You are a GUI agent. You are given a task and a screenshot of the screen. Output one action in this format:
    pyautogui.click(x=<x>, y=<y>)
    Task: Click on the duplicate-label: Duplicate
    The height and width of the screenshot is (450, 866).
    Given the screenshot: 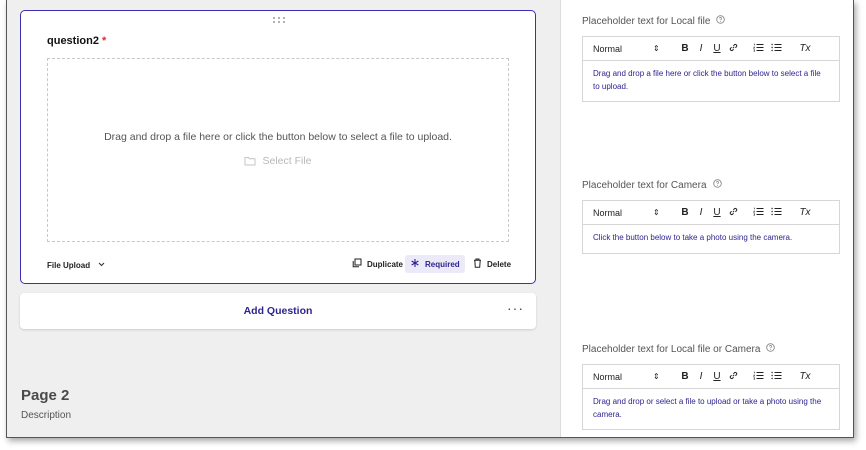 What is the action you would take?
    pyautogui.click(x=385, y=264)
    